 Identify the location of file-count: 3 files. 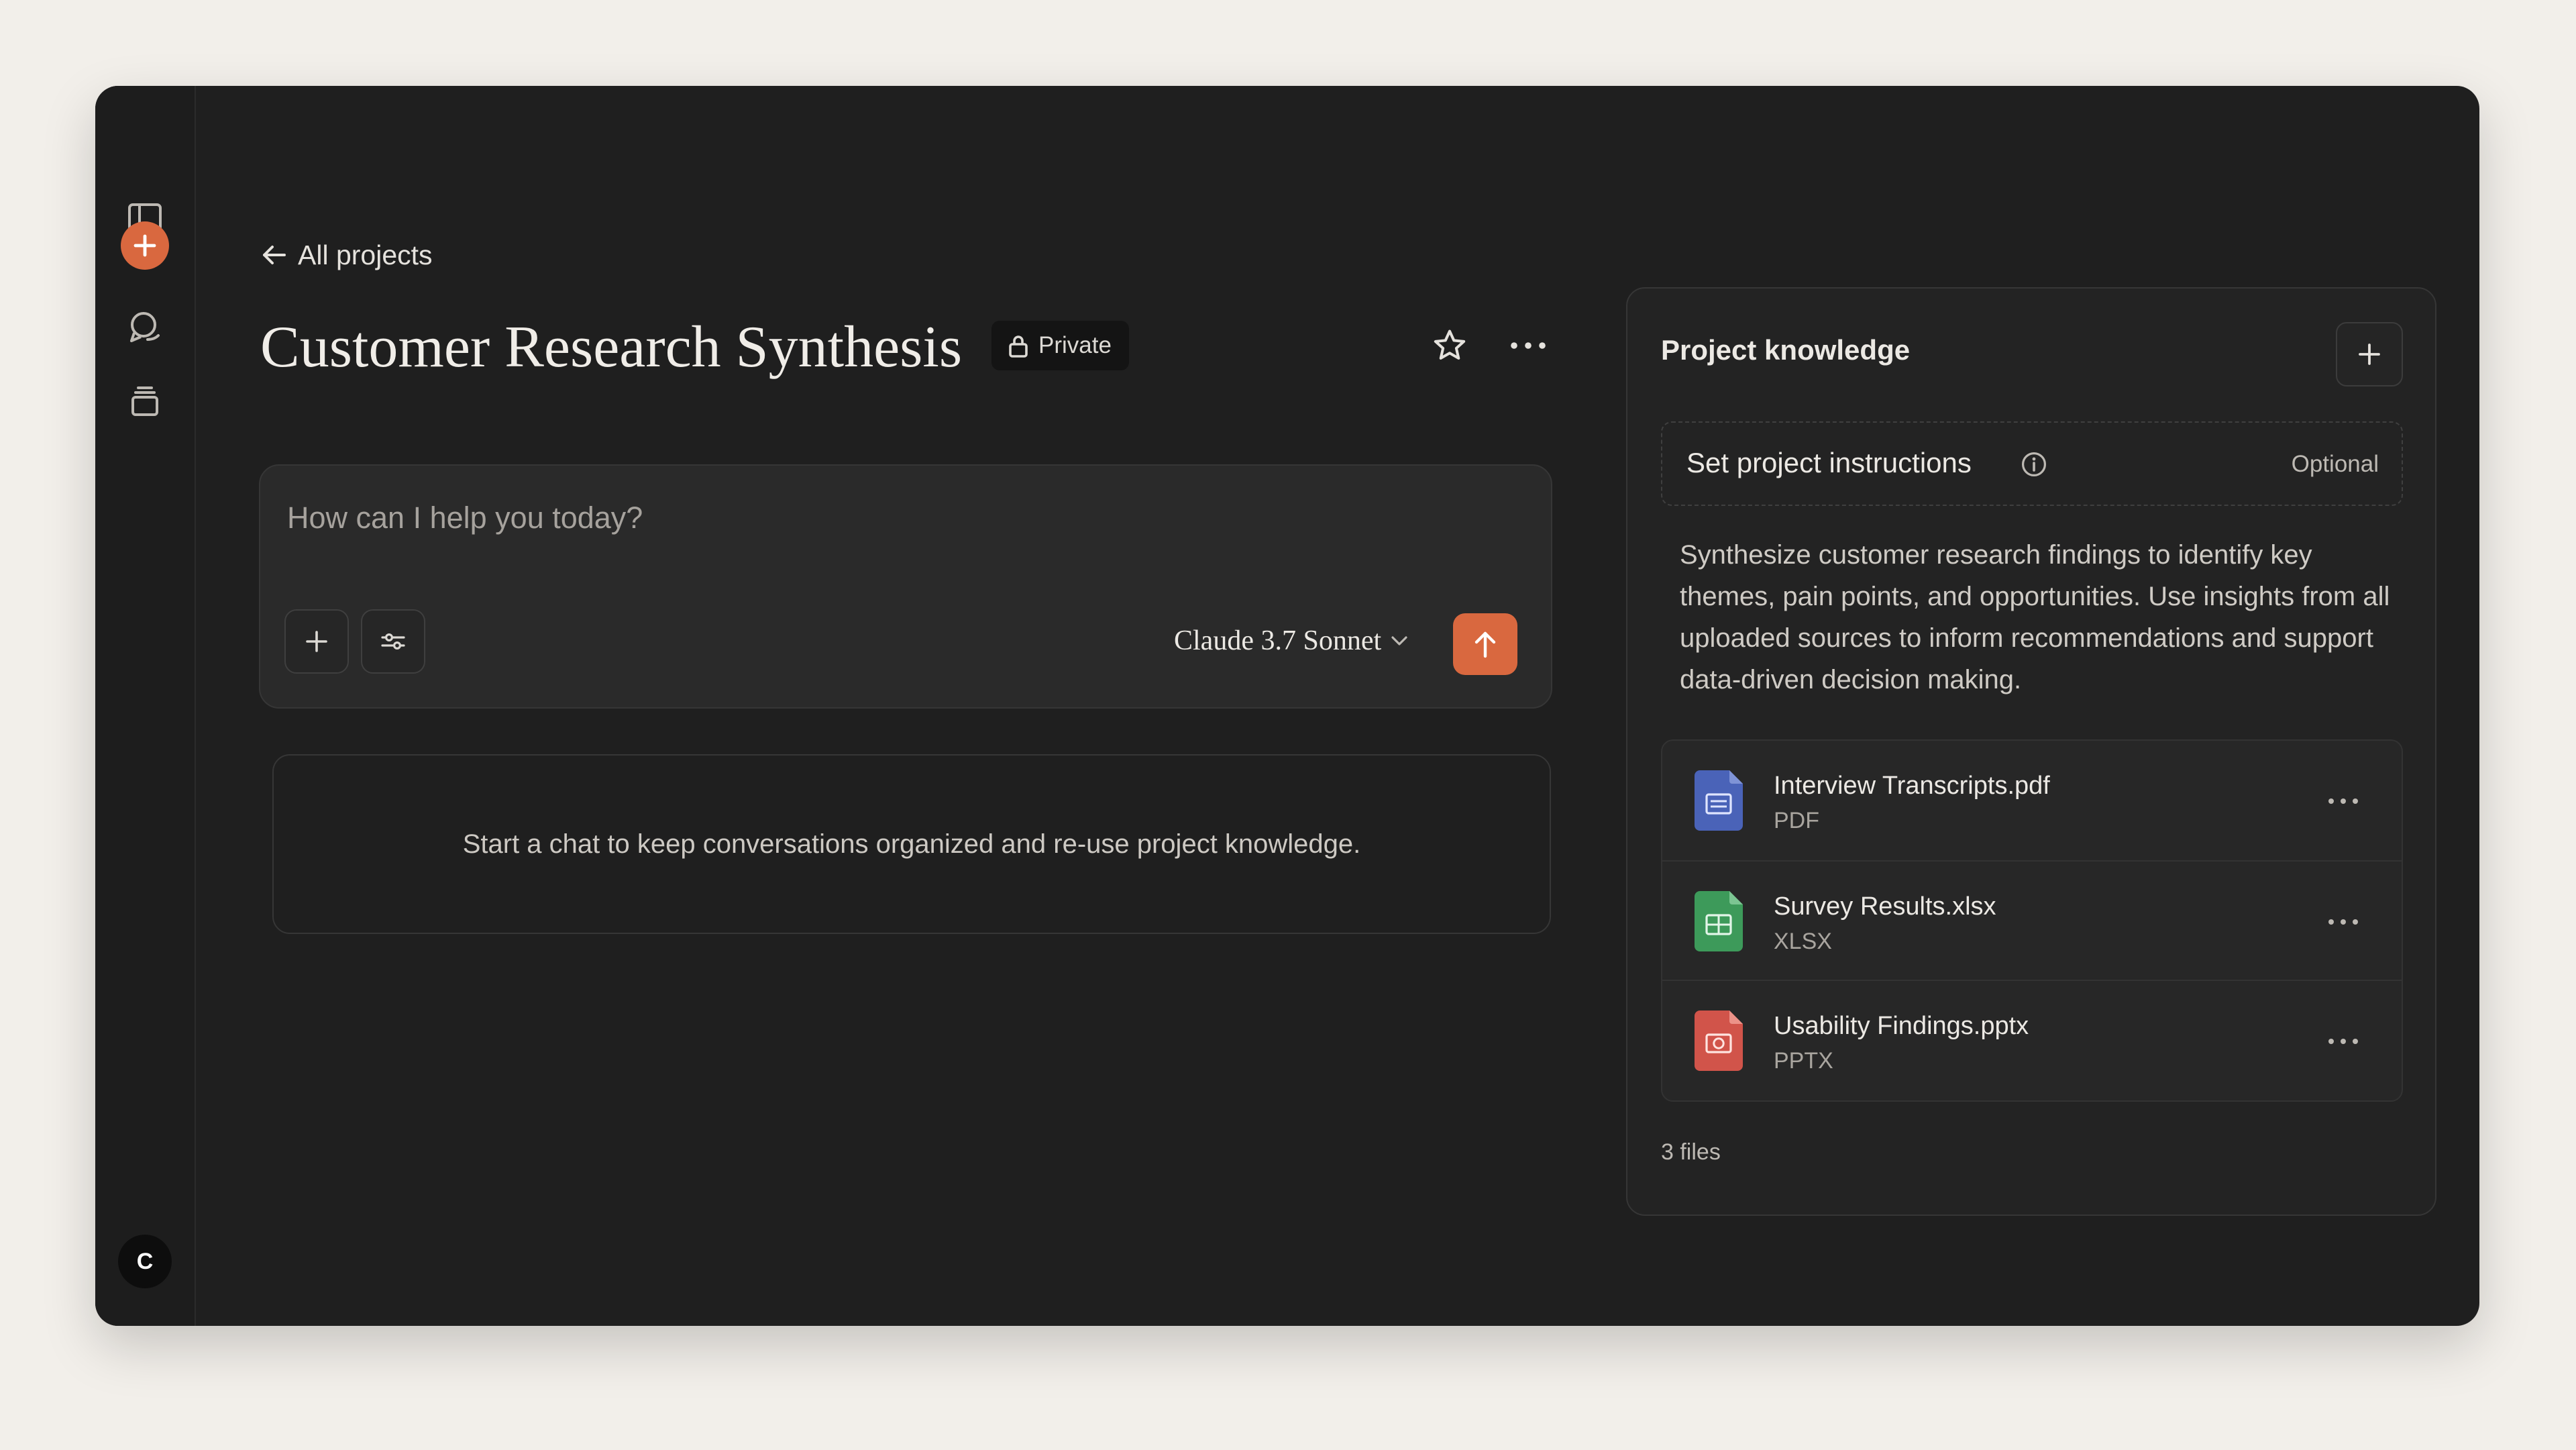
(1691, 1152).